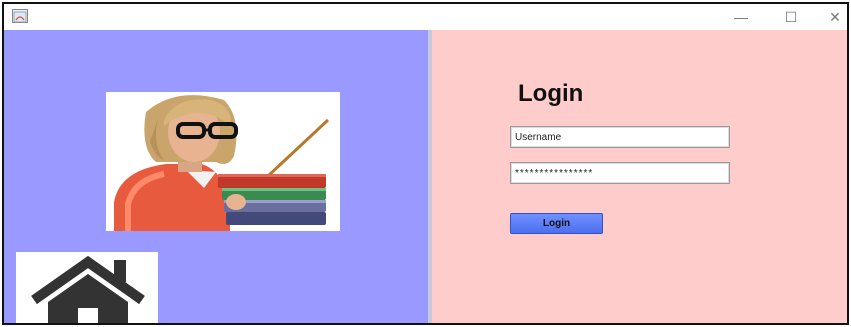  What do you see at coordinates (620, 173) in the screenshot?
I see `password-field` at bounding box center [620, 173].